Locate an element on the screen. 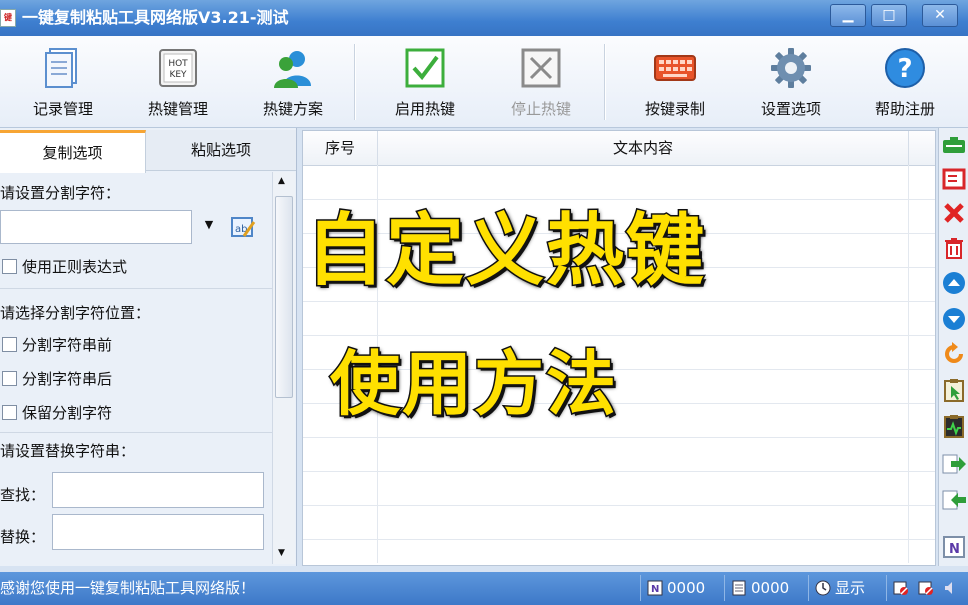  x-box-icon is located at coordinates (541, 68).